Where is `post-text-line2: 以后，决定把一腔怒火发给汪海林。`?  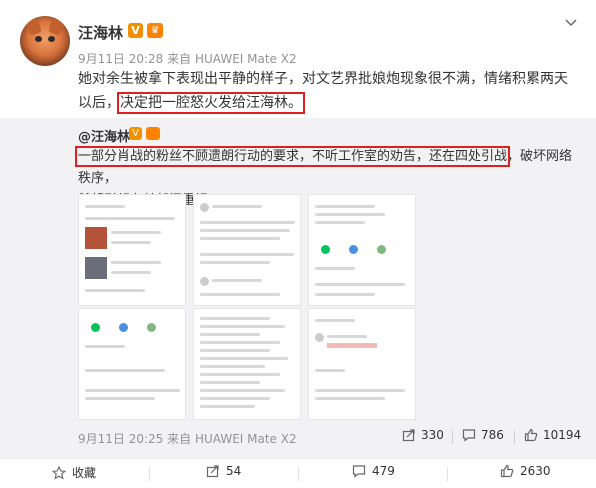
post-text-line2: 以后，决定把一腔怒火发给汪海林。 is located at coordinates (191, 103).